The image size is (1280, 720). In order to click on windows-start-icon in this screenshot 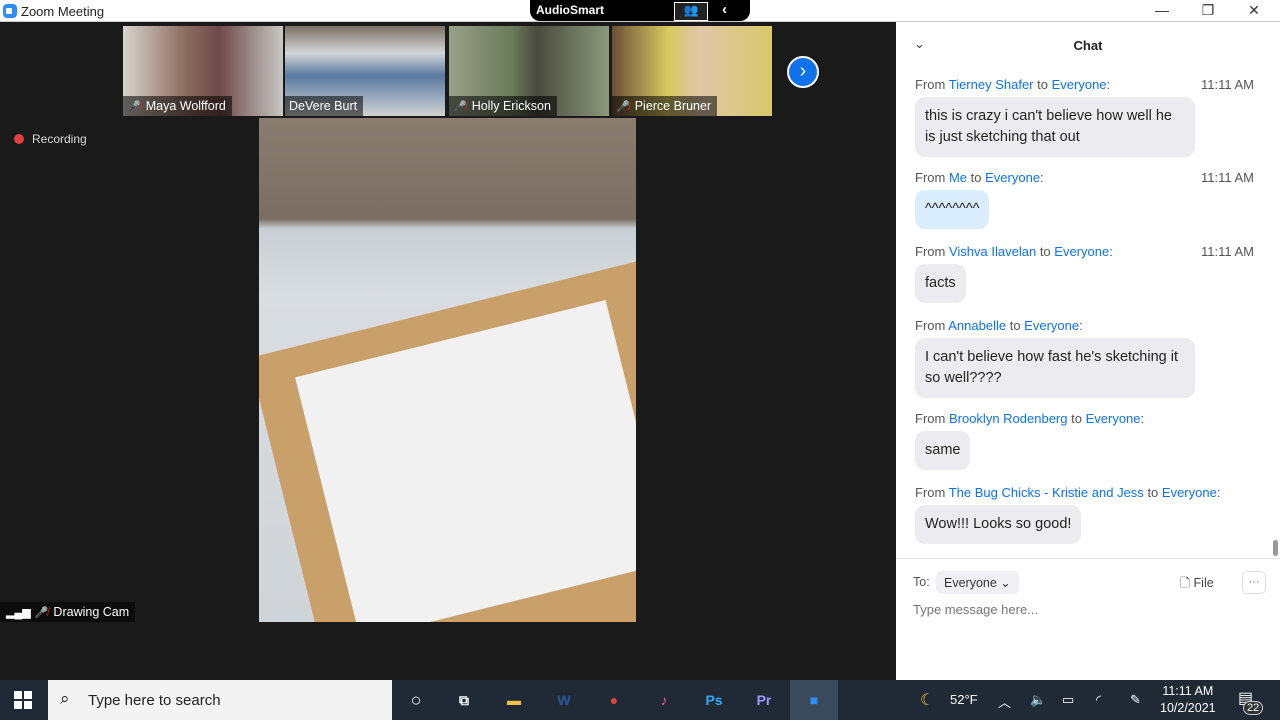, I will do `click(23, 700)`.